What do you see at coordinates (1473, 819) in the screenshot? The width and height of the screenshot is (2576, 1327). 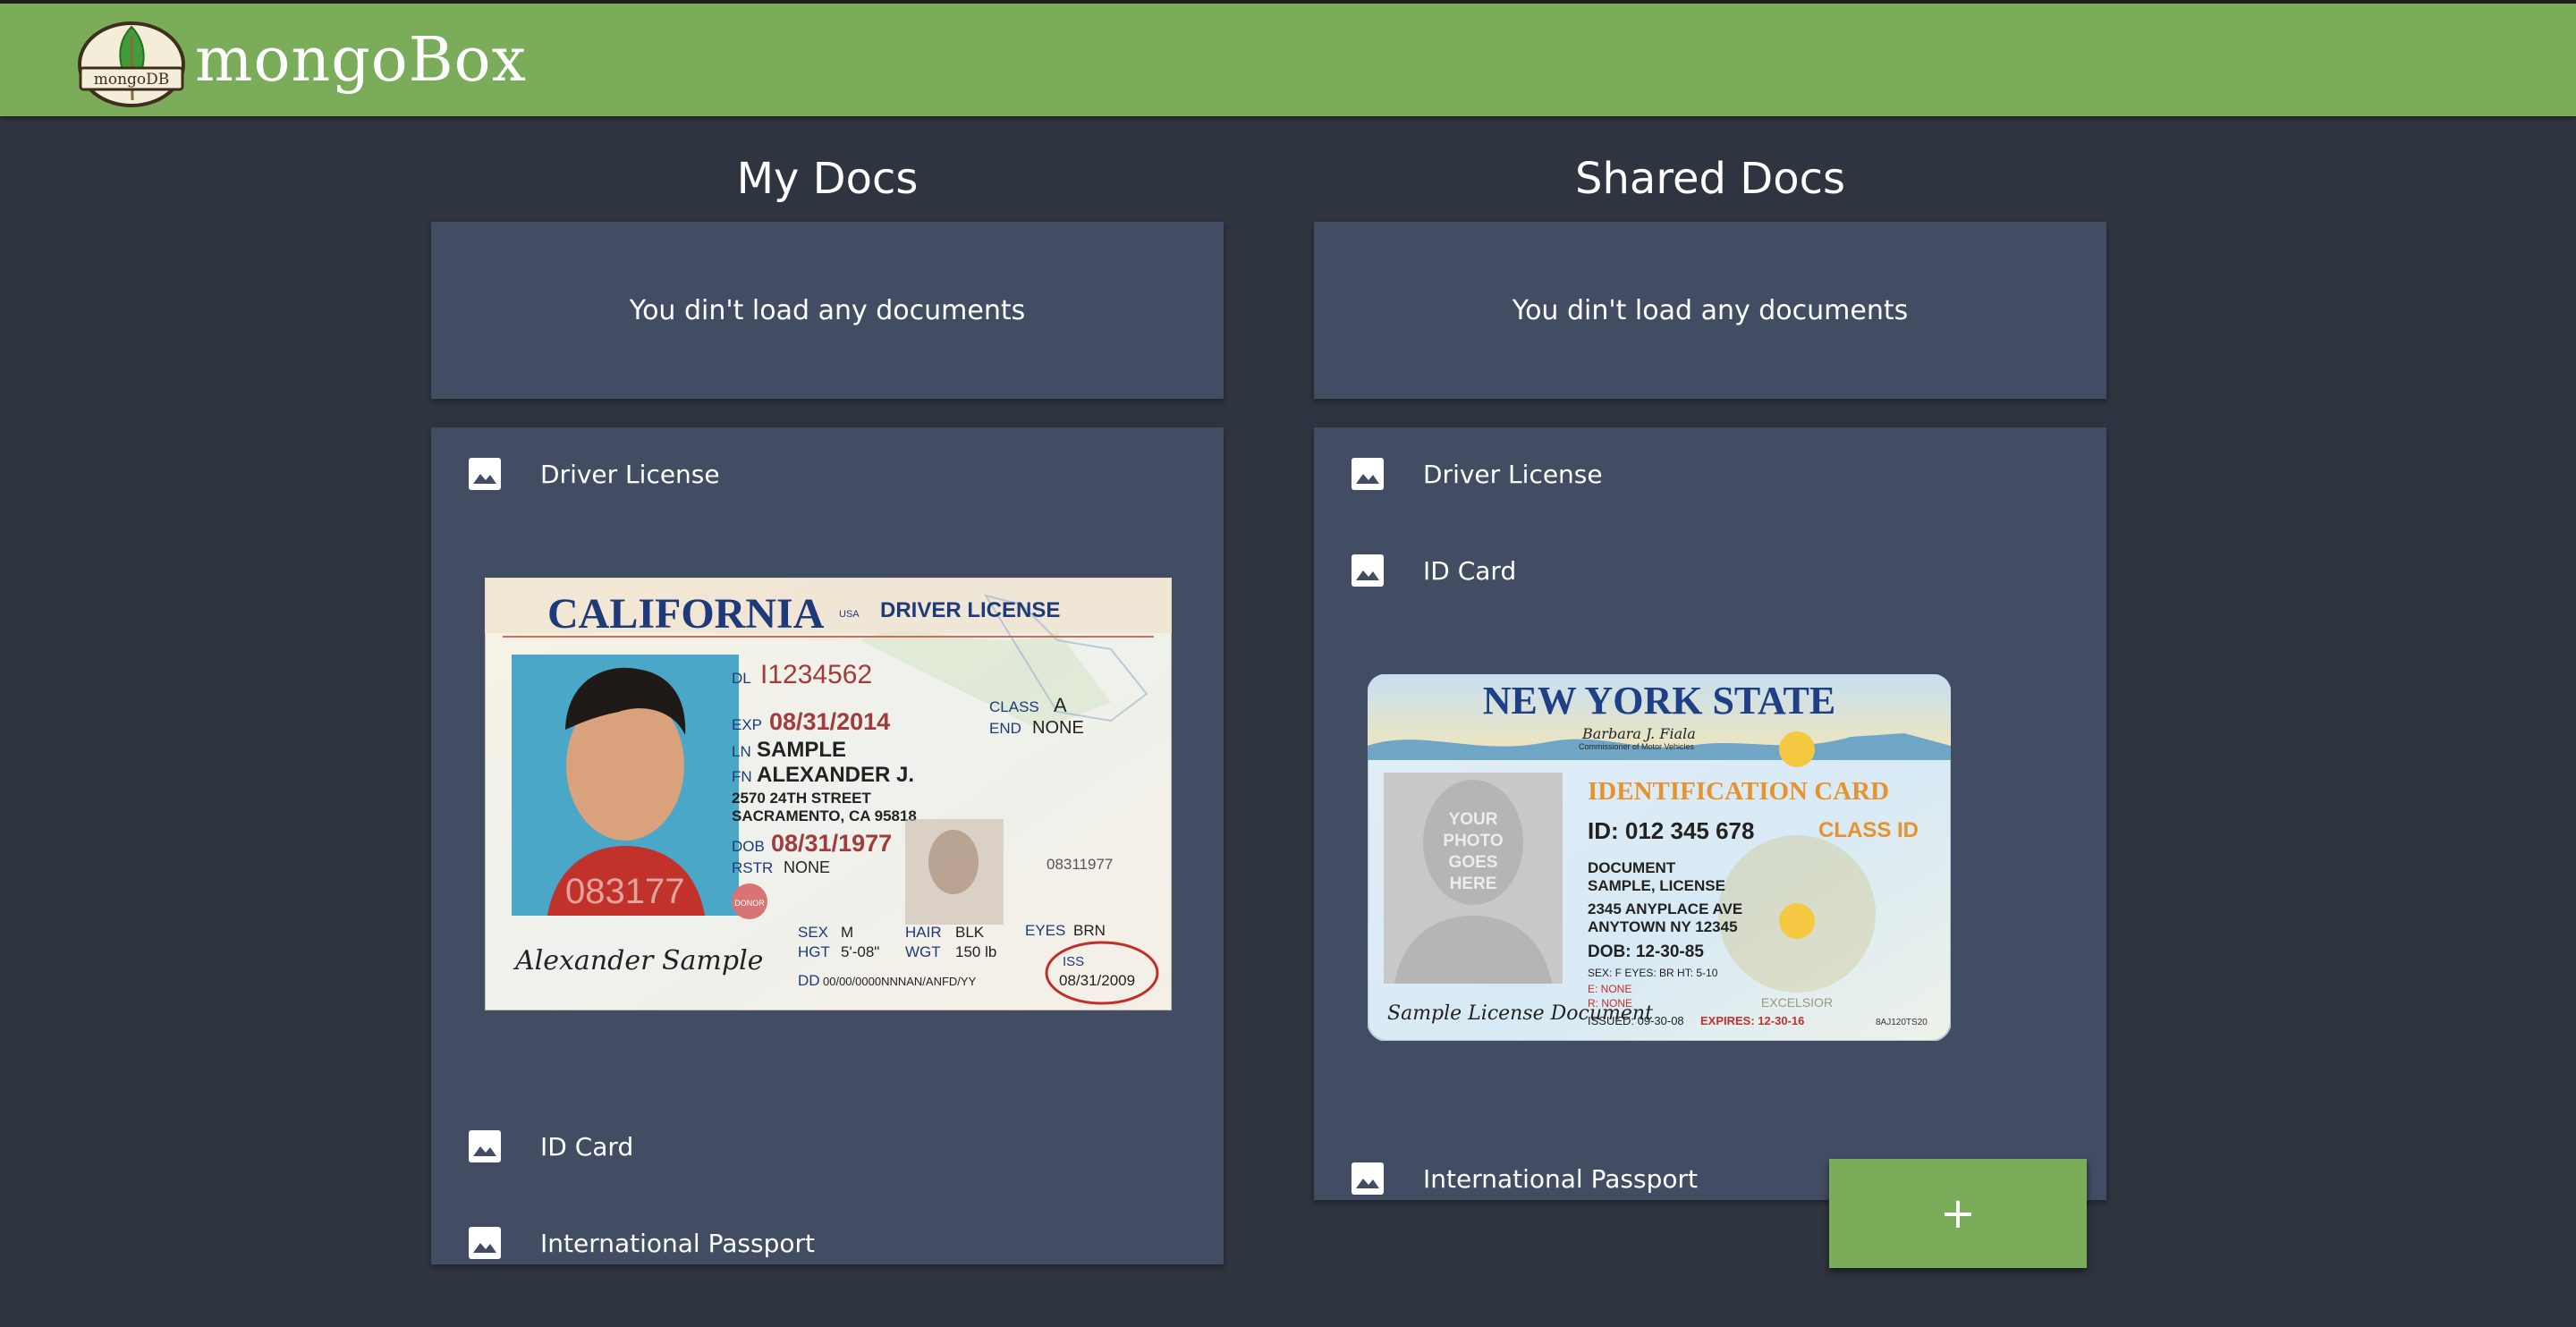 I see `photo-text-1: YOUR` at bounding box center [1473, 819].